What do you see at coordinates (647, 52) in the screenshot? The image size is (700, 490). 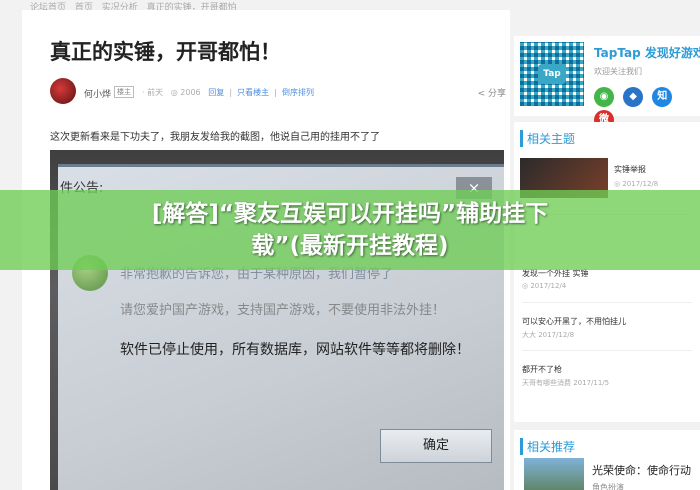 I see `taptap-name: TapTap 发现好游戏` at bounding box center [647, 52].